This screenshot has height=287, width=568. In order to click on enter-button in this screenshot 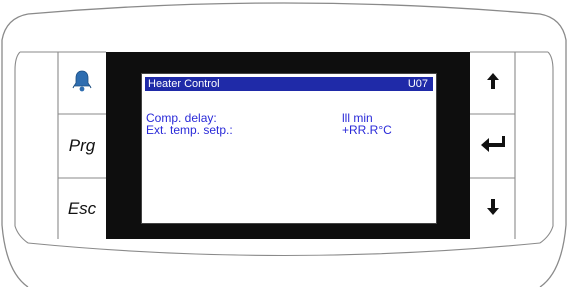, I will do `click(492, 146)`.